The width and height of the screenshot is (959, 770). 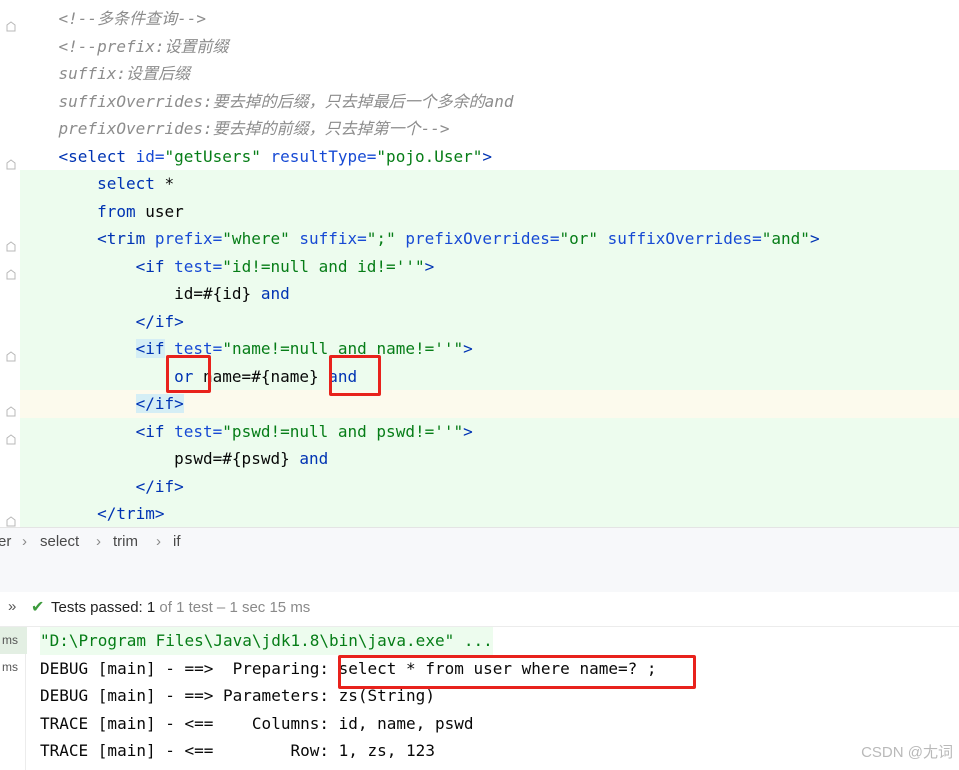 What do you see at coordinates (233, 607) in the screenshot?
I see `tests-detail: of 1 test – 1 sec 15 ms` at bounding box center [233, 607].